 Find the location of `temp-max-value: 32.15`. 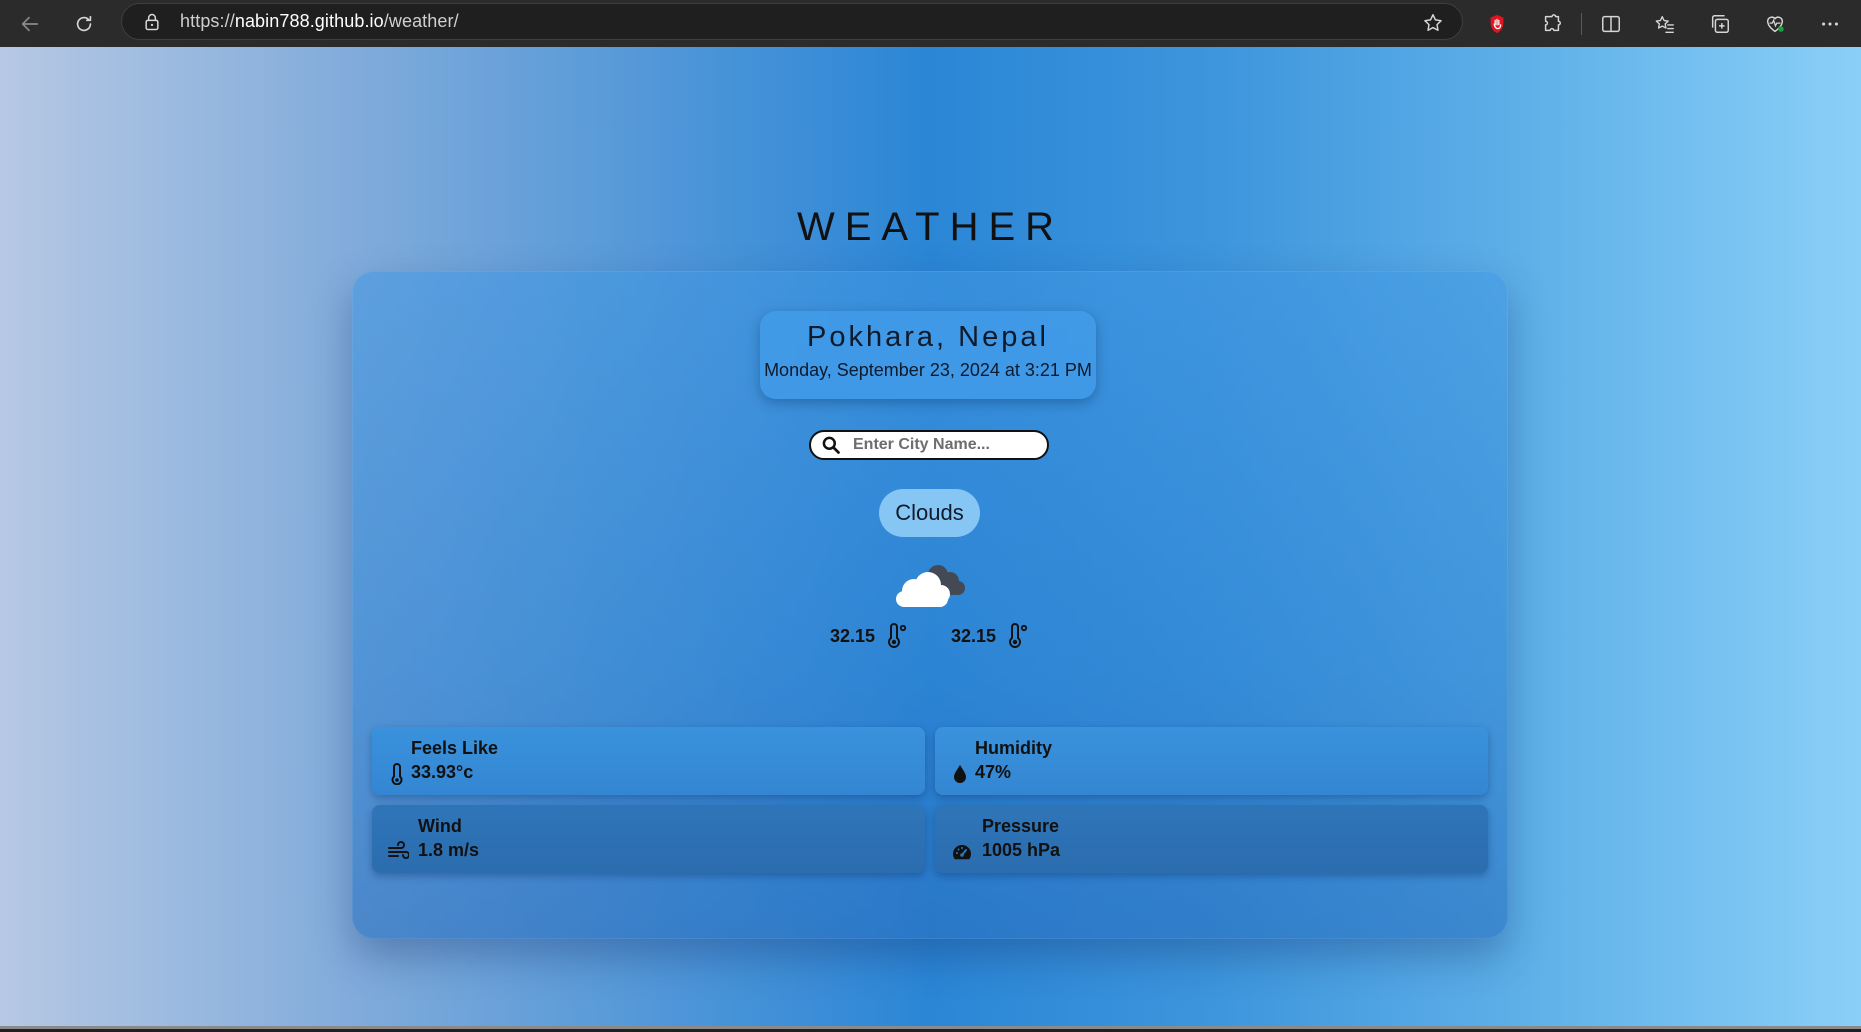

temp-max-value: 32.15 is located at coordinates (974, 635).